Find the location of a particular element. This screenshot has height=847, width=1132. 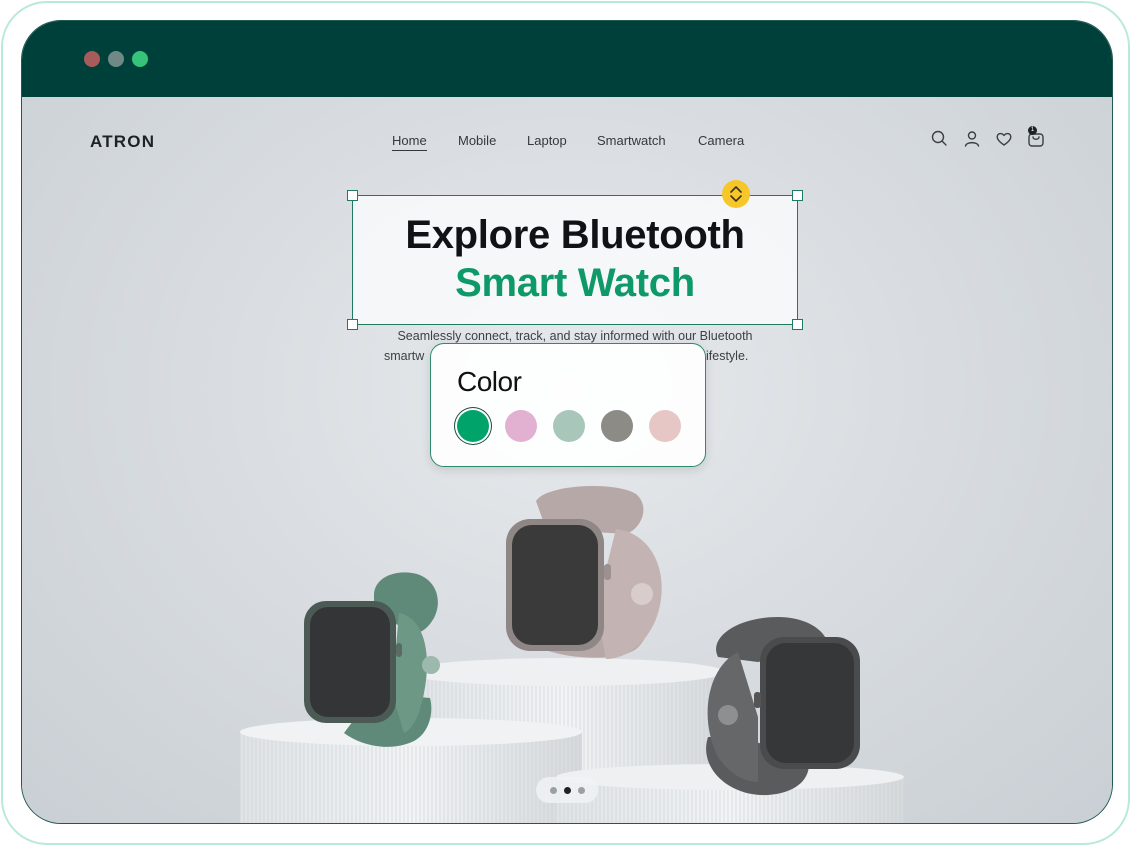

user-icon is located at coordinates (972, 139).